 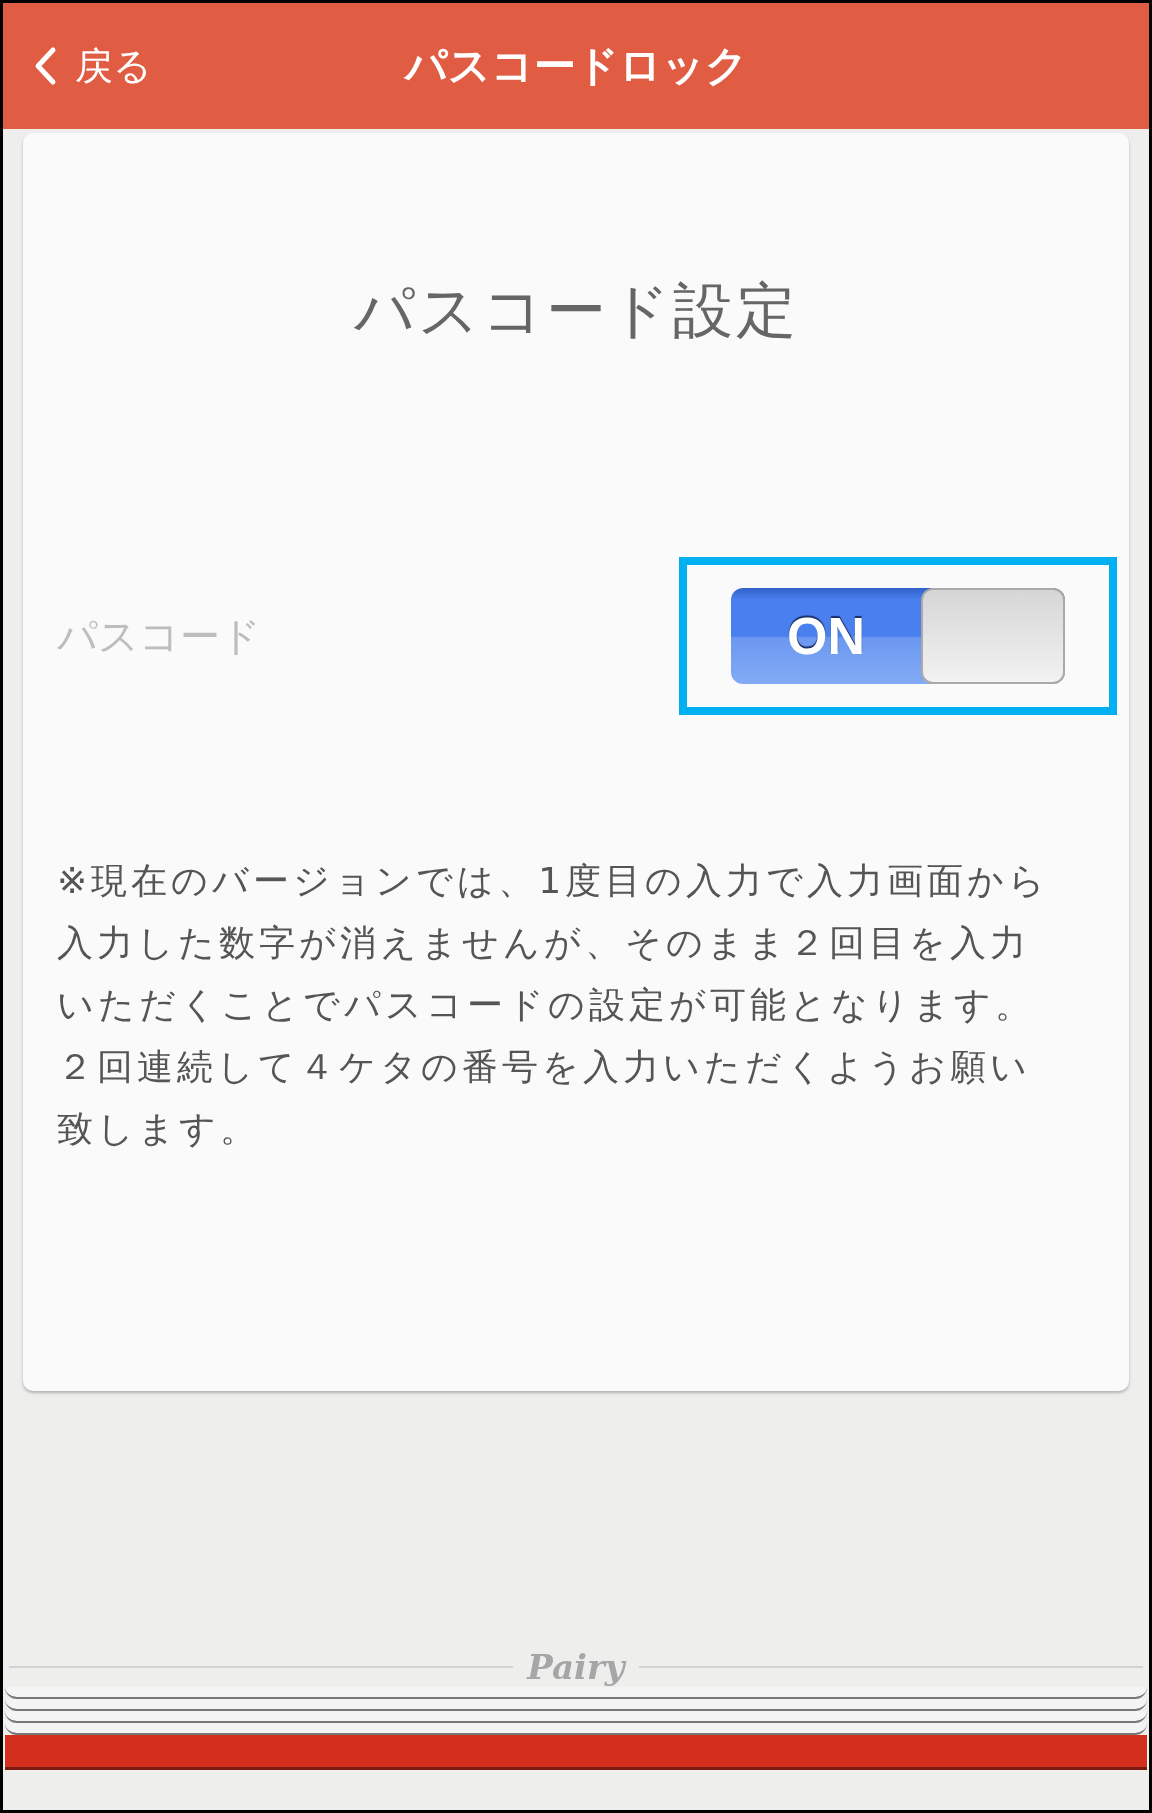 I want to click on toggle-switch: ON, so click(x=898, y=636).